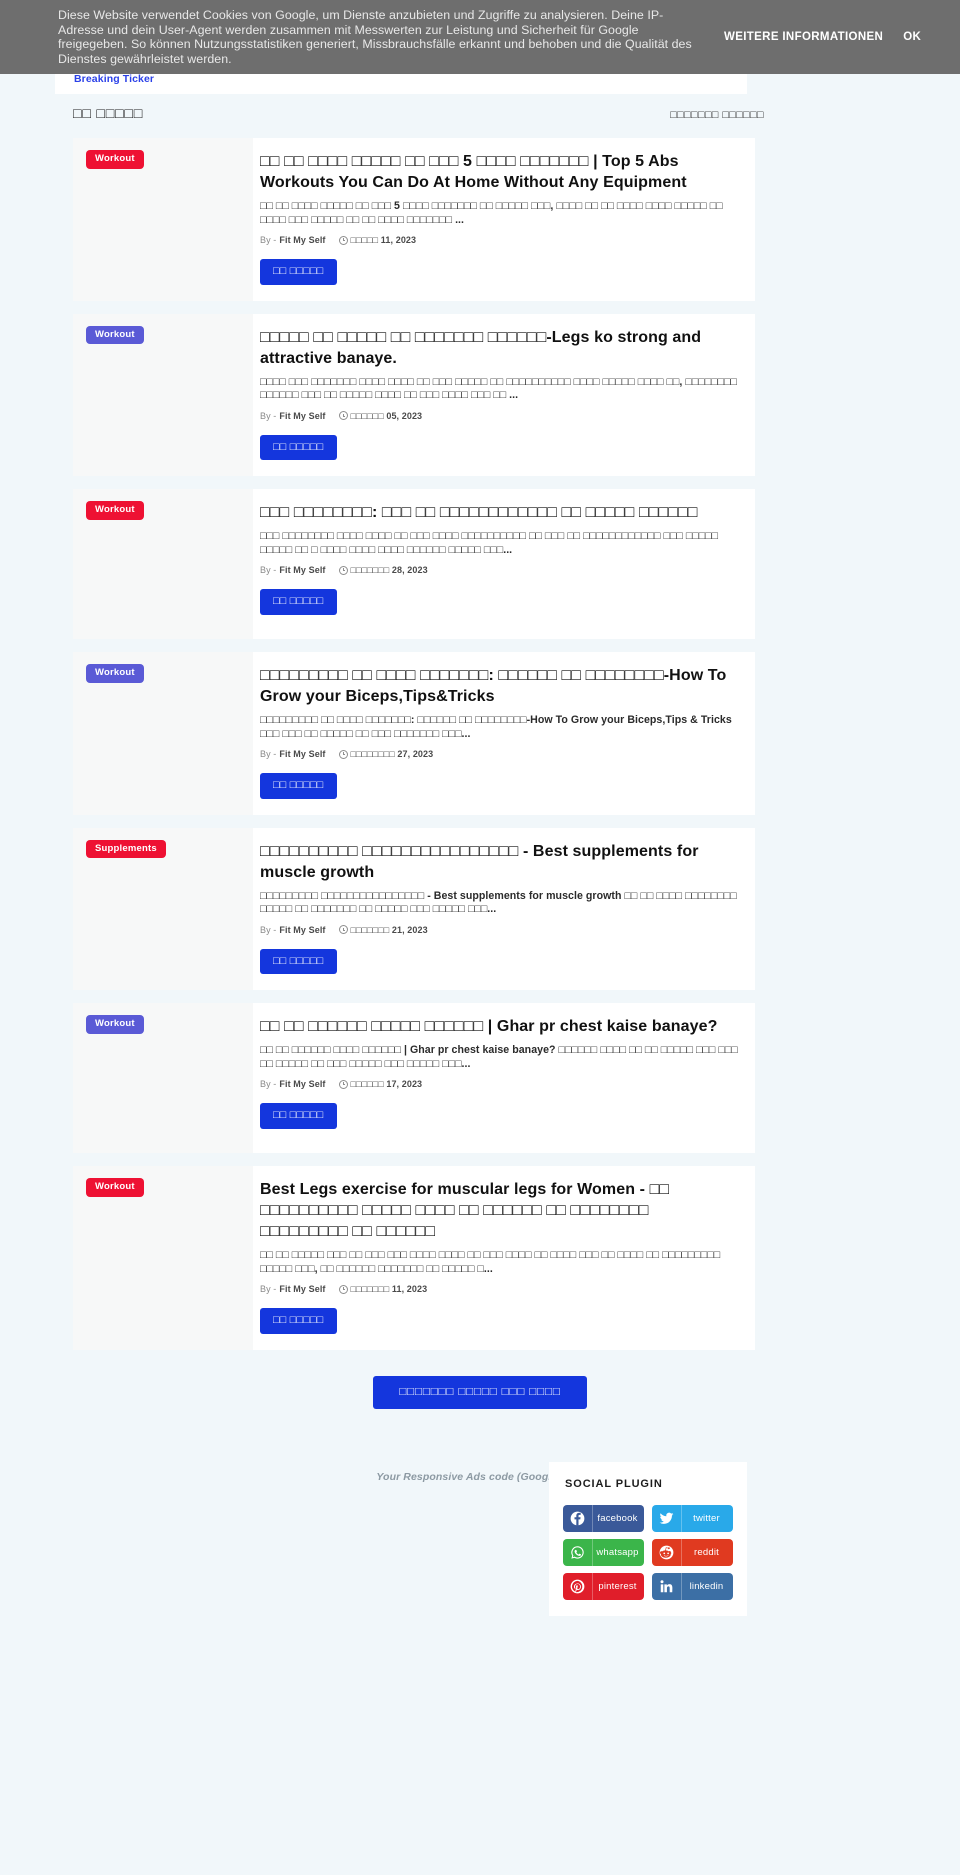  Describe the element at coordinates (383, 240) in the screenshot. I see `post-date: □□□□□ 11, 2023` at that location.